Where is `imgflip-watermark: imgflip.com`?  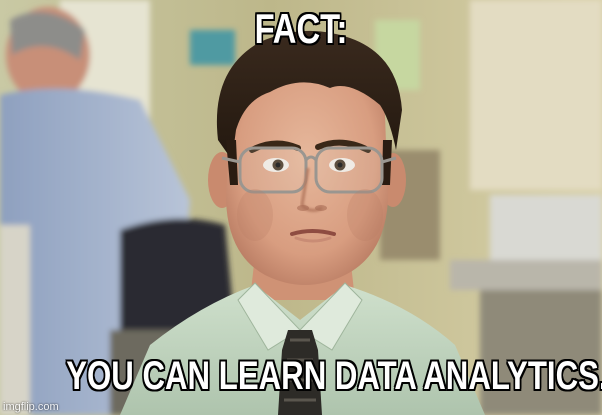
imgflip-watermark: imgflip.com is located at coordinates (31, 407).